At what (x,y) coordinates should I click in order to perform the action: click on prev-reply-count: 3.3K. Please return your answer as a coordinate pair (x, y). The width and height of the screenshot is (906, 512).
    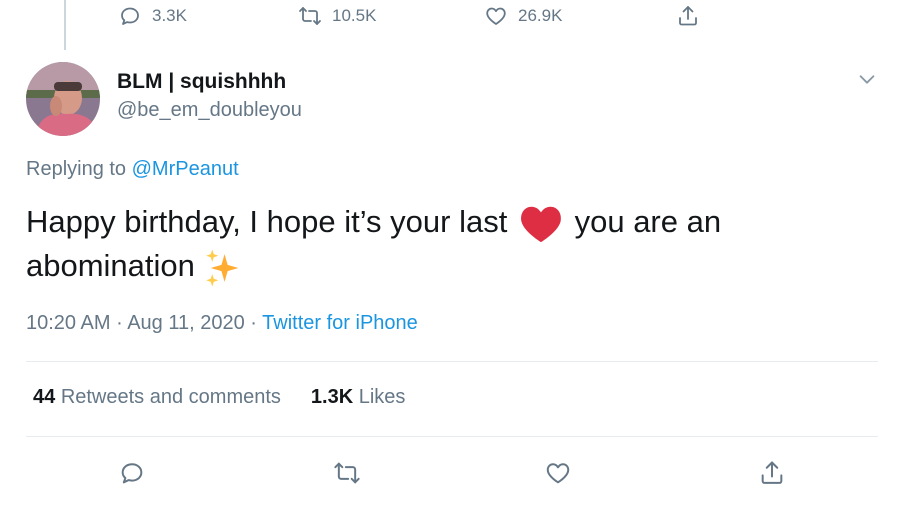
    Looking at the image, I should click on (169, 15).